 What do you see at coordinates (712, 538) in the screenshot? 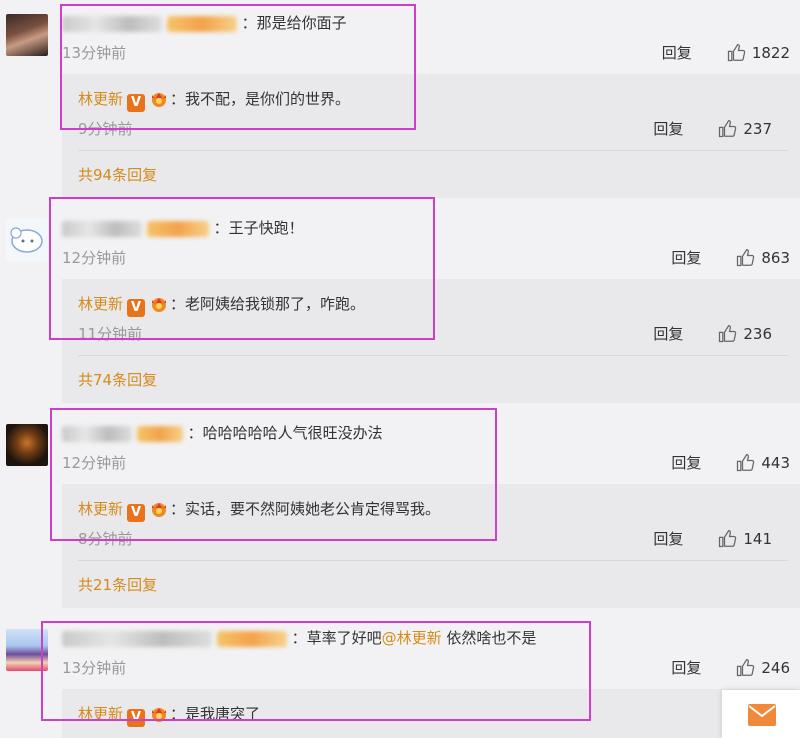
I see `reply-actions: 回复 141` at bounding box center [712, 538].